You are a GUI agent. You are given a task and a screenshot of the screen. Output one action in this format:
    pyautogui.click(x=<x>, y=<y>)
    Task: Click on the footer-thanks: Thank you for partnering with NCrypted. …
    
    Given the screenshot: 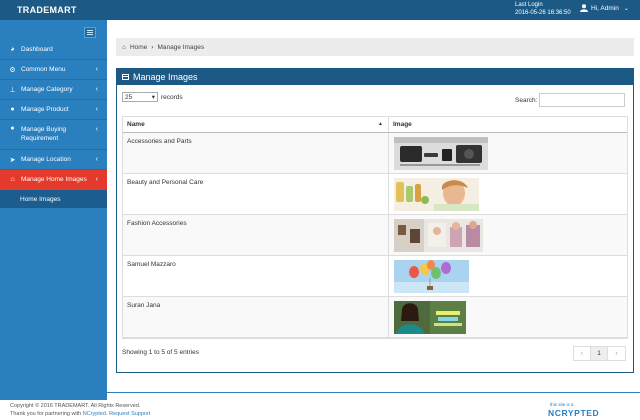 What is the action you would take?
    pyautogui.click(x=80, y=414)
    